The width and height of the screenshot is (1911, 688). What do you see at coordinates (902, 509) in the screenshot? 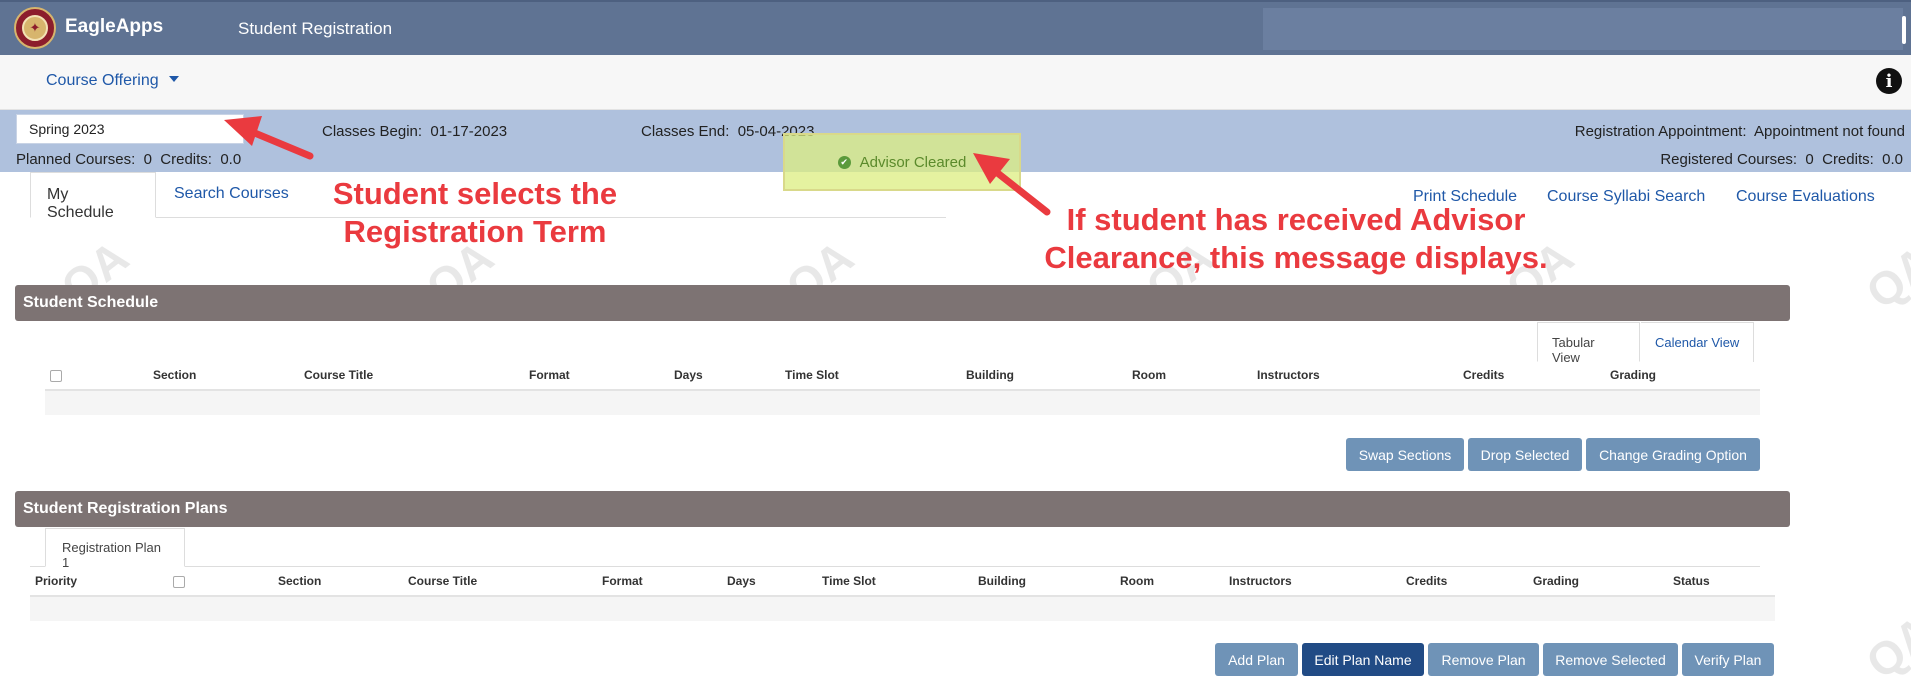
I see `student-registration-plans-header: Student Registration Plans` at bounding box center [902, 509].